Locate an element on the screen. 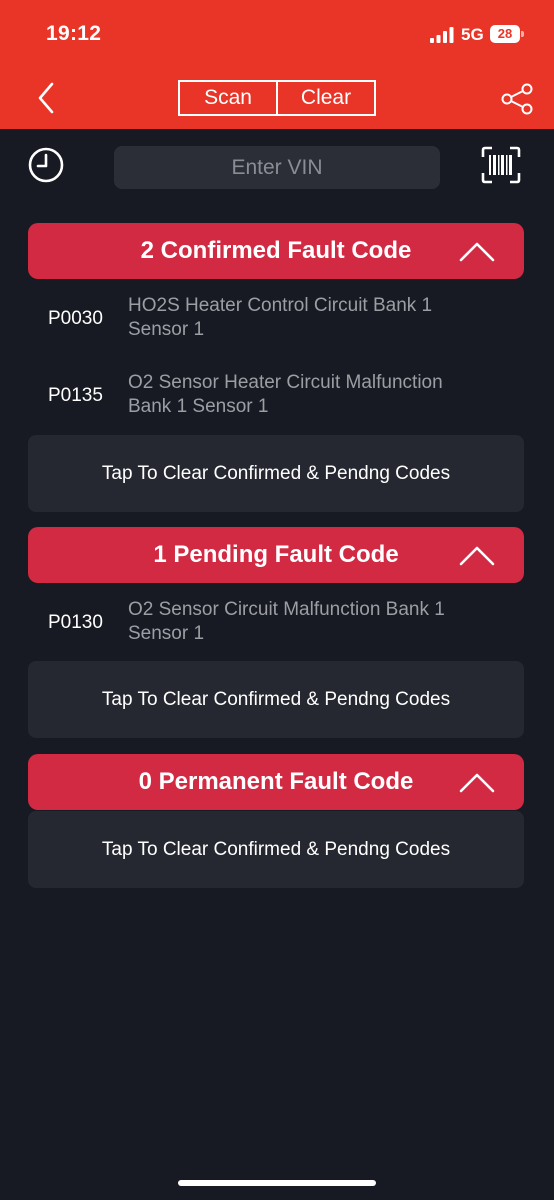  fault-code: P0135 is located at coordinates (75, 395).